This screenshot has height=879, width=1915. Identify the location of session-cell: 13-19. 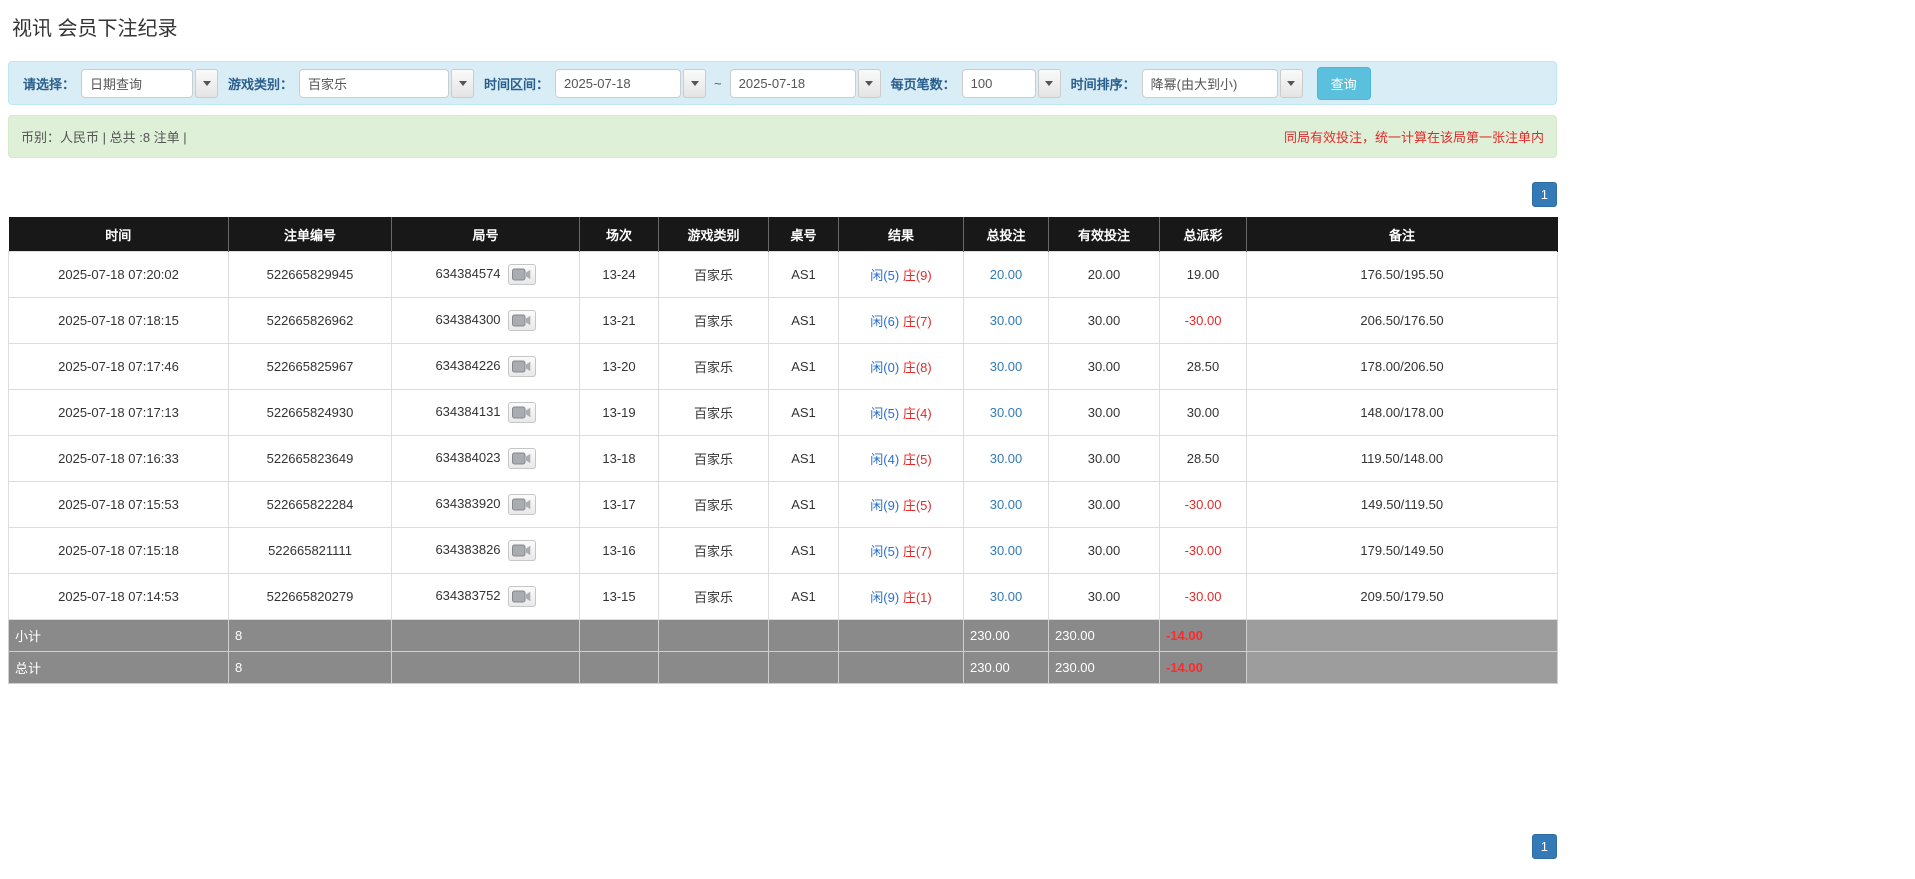
(619, 412).